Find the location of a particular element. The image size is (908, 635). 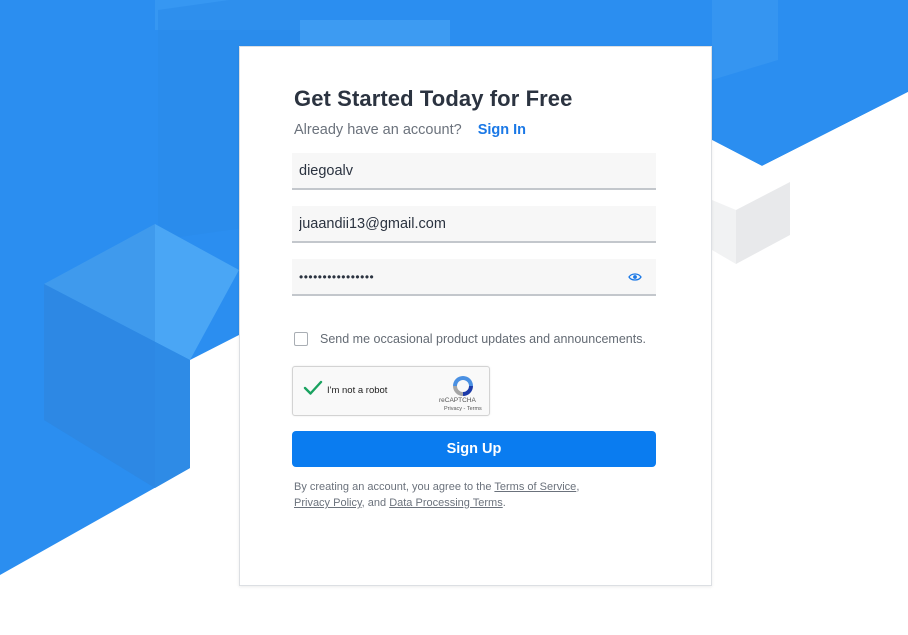

password-field is located at coordinates (474, 277).